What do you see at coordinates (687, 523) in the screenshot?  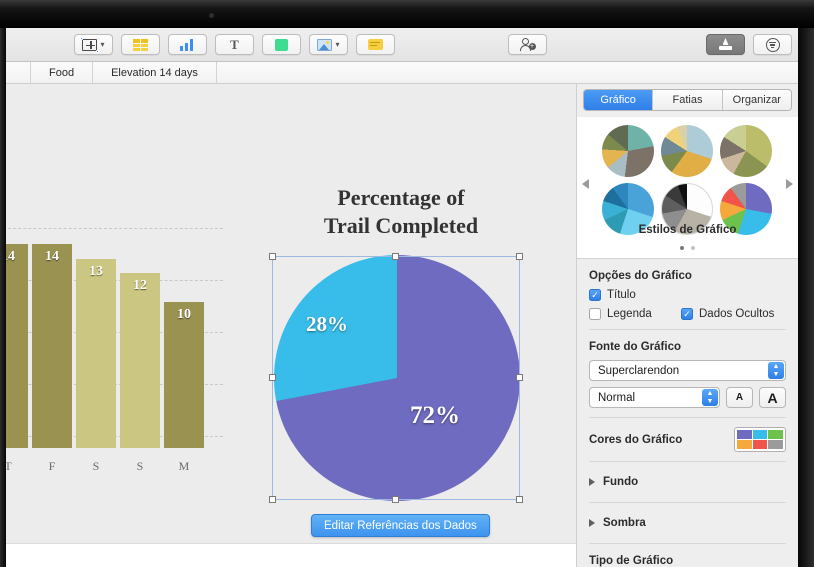 I see `shadow-disclosure: Sombra` at bounding box center [687, 523].